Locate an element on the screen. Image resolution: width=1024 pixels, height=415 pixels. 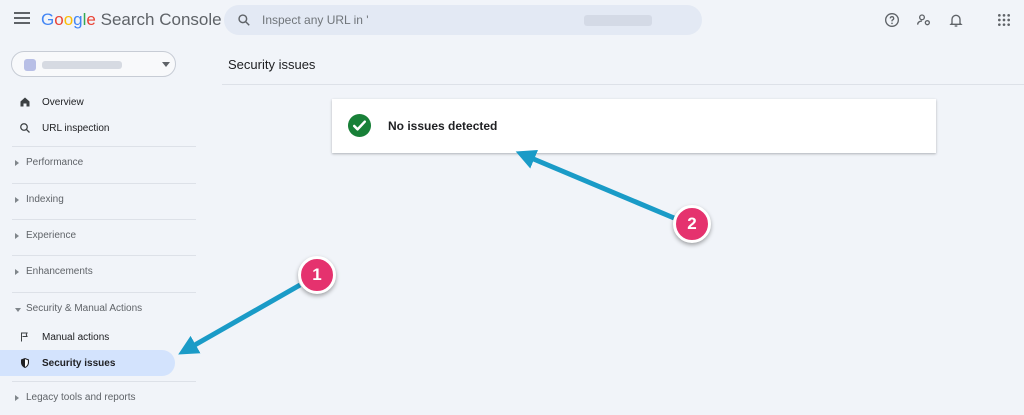
app-product-name: Search Console is located at coordinates (161, 19).